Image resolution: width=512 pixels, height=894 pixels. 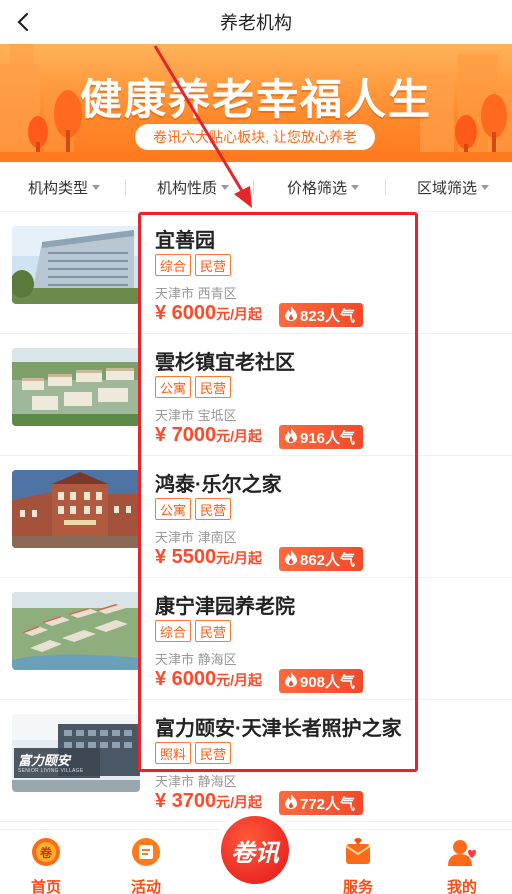 I want to click on aerial-campus-image, so click(x=76, y=631).